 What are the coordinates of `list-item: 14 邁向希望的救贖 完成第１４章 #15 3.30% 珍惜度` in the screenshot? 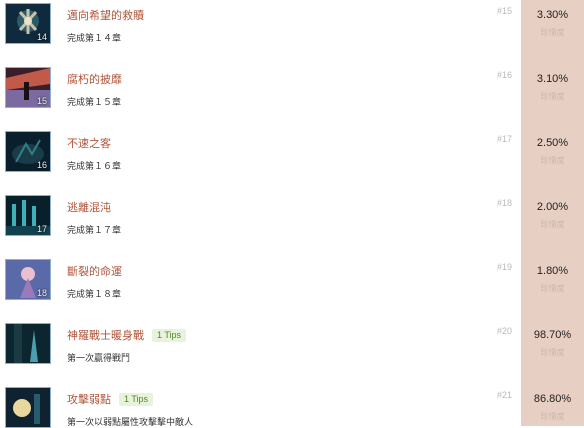 It's located at (292, 32).